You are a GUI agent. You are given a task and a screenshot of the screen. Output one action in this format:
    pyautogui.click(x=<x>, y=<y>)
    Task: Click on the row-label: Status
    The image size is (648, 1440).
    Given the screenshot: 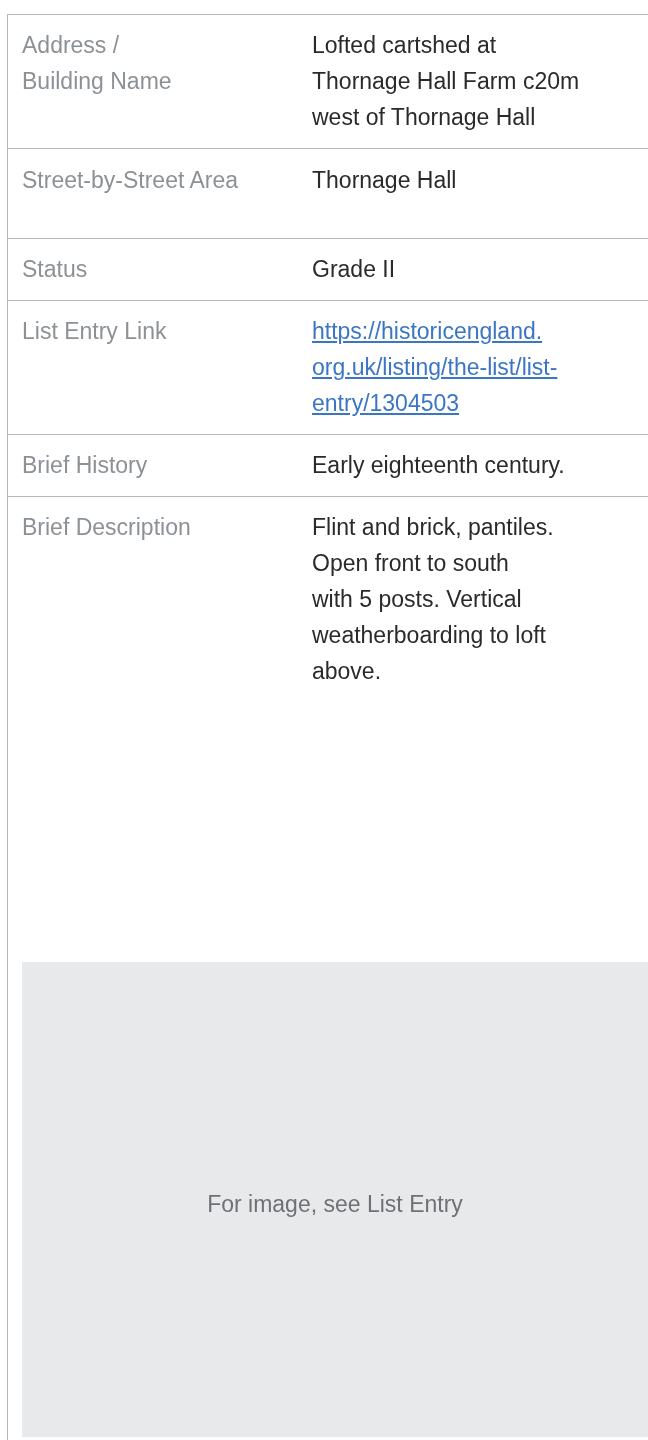 What is the action you would take?
    pyautogui.click(x=55, y=269)
    